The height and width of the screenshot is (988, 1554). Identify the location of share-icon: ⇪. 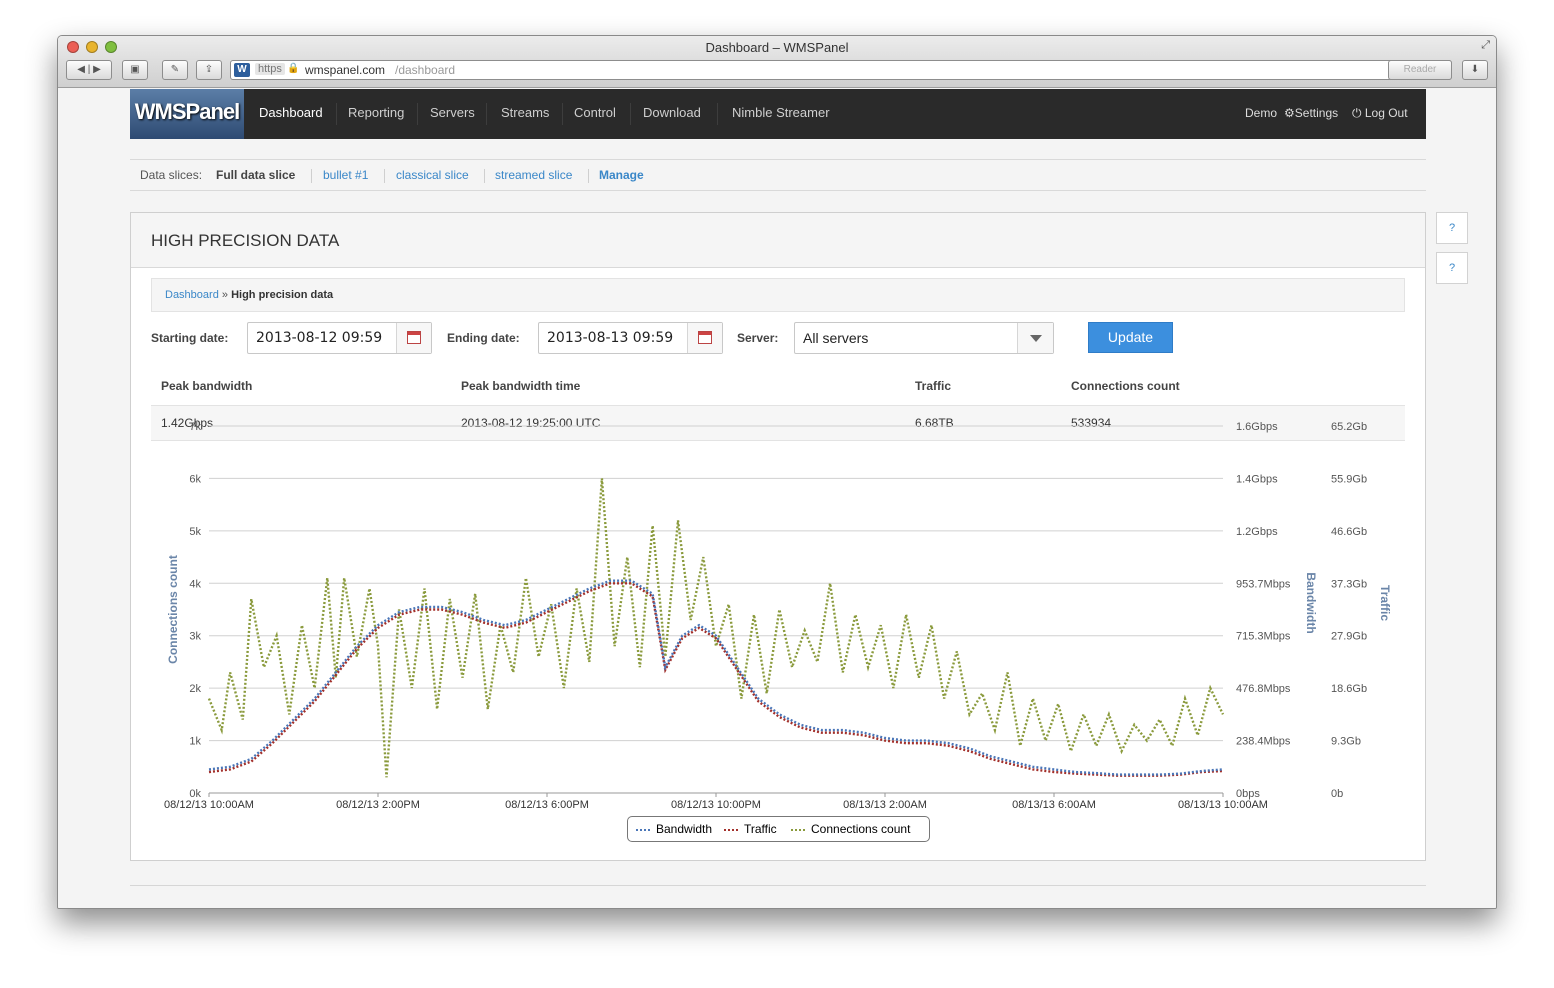
(209, 70).